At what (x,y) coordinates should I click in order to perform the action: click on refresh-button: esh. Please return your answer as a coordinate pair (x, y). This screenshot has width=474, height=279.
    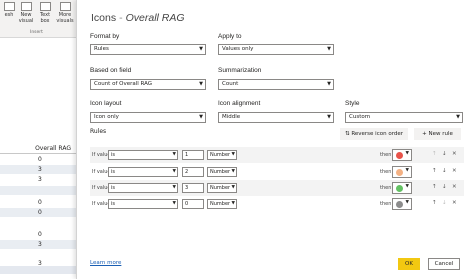
    Looking at the image, I should click on (9, 10).